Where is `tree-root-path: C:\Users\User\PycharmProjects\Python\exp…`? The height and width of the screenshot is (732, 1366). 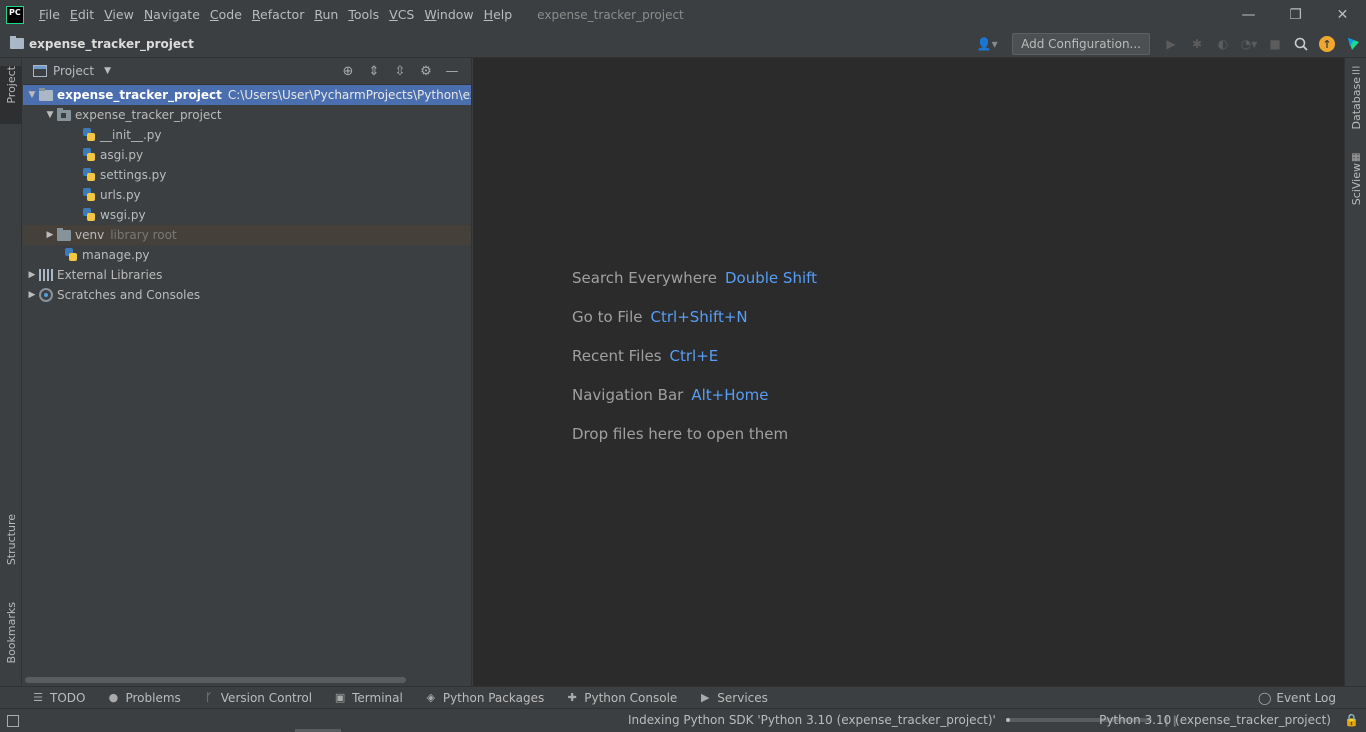
tree-root-path: C:\Users\User\PycharmProjects\Python\exp… is located at coordinates (349, 95).